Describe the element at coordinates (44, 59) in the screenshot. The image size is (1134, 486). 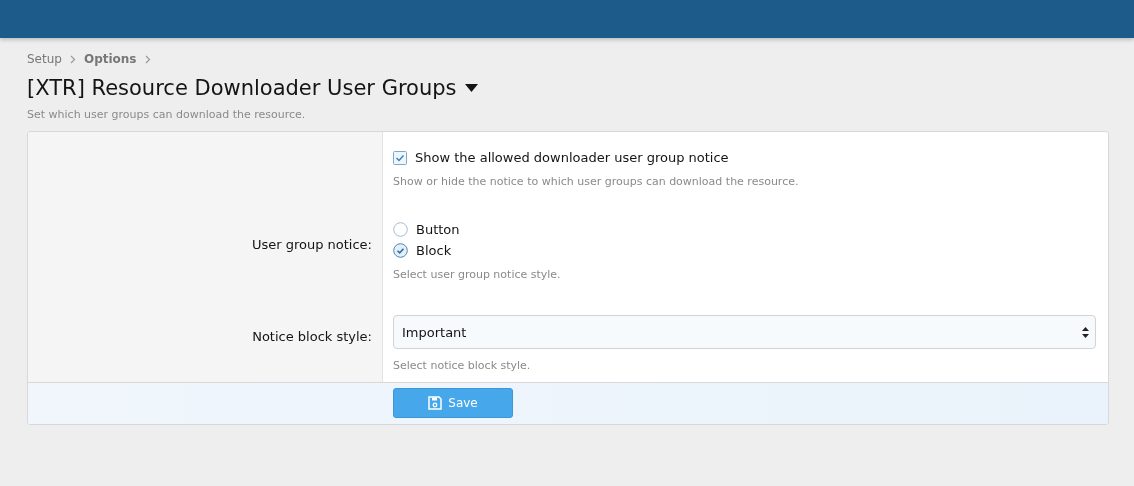
I see `breadcrumb-link: Setup` at that location.